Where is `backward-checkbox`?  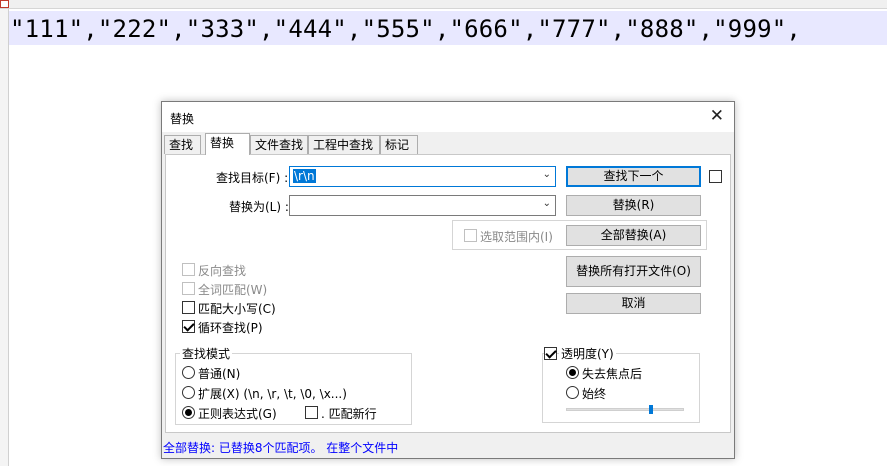
backward-checkbox is located at coordinates (188, 269).